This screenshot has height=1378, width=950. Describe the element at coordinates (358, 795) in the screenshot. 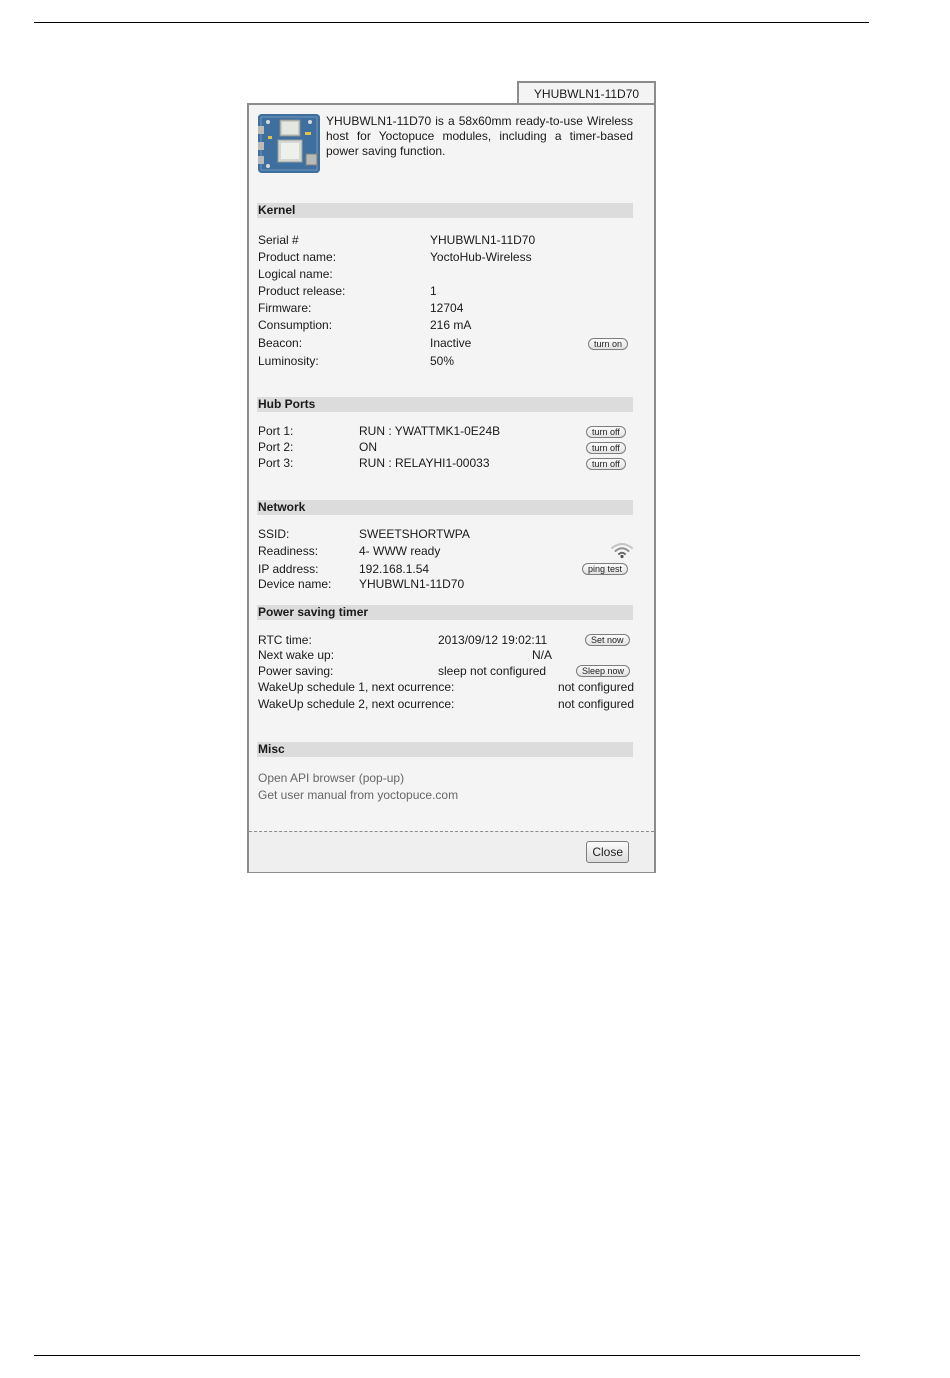

I see `user-manual-link: Get user manual from yoctopuce.com` at that location.